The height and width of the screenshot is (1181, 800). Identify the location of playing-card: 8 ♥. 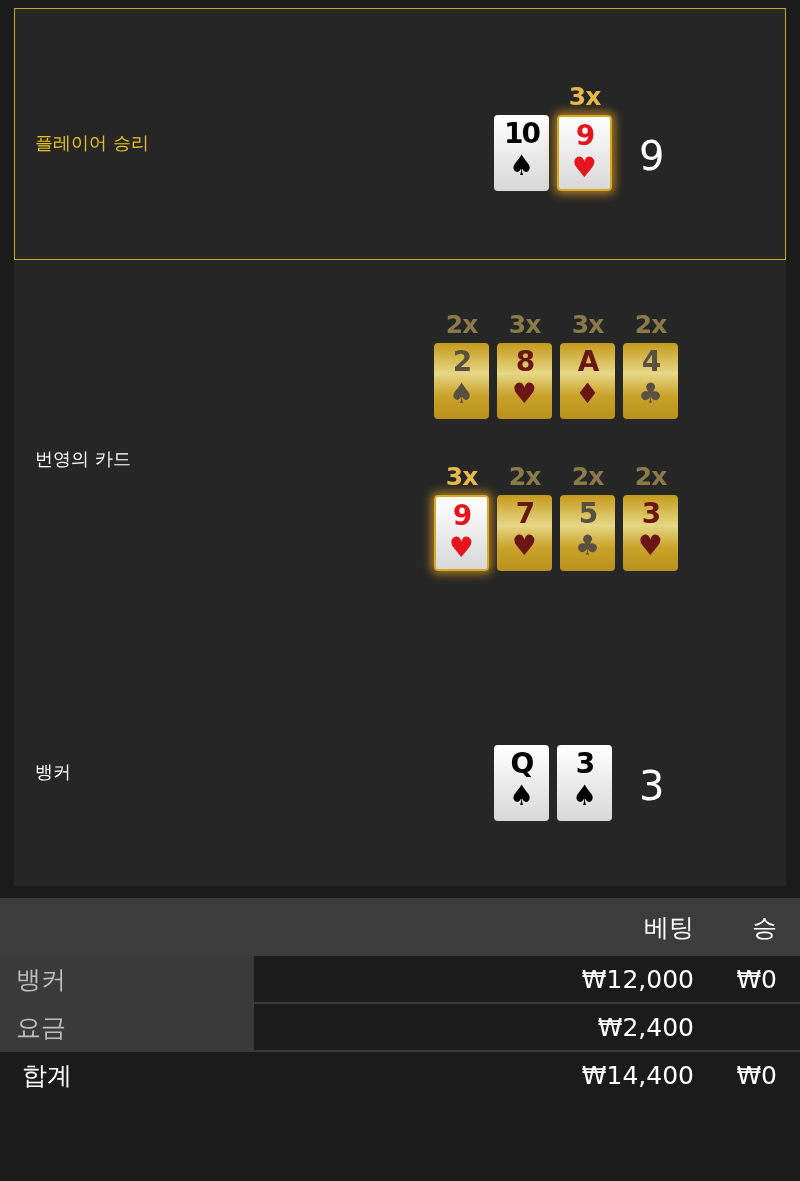
(524, 381).